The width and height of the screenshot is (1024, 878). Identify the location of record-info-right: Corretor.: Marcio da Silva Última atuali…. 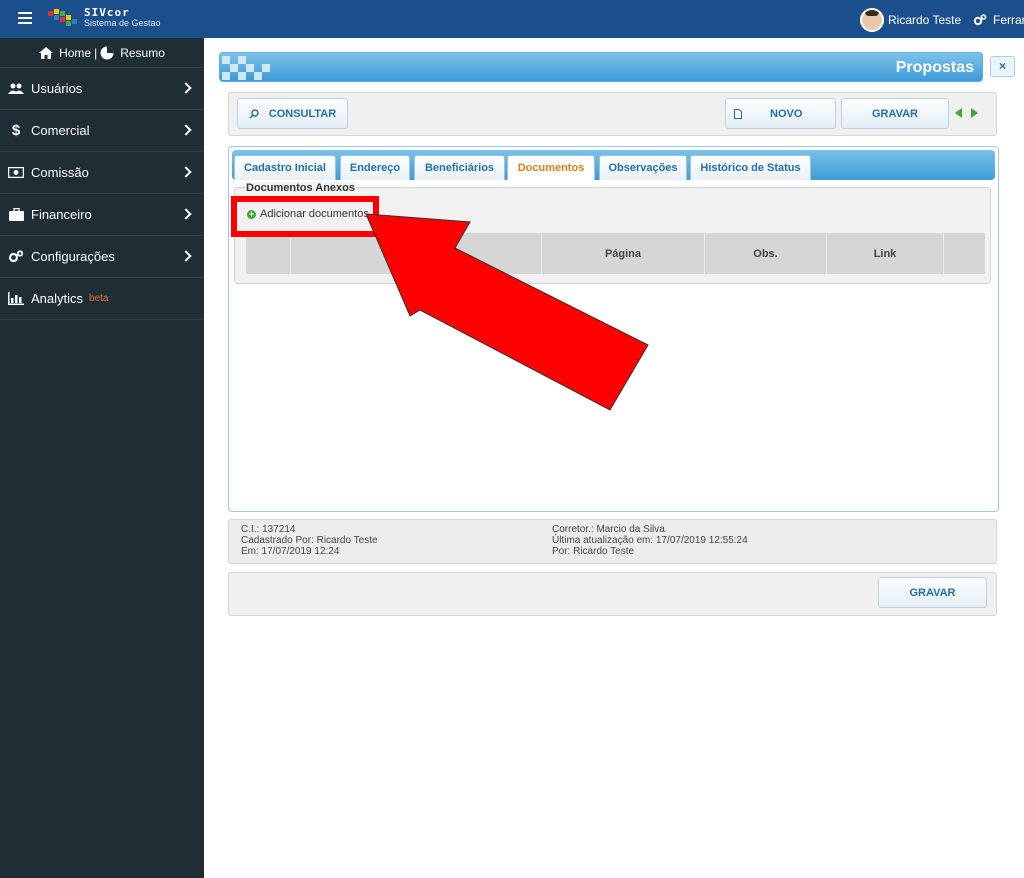
(650, 540).